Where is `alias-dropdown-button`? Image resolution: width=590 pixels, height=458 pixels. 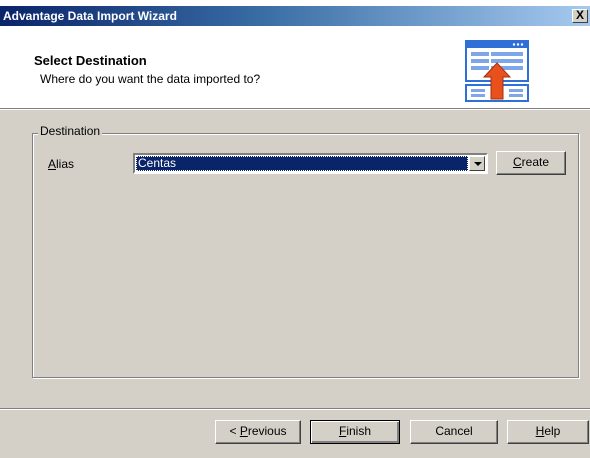 alias-dropdown-button is located at coordinates (477, 163).